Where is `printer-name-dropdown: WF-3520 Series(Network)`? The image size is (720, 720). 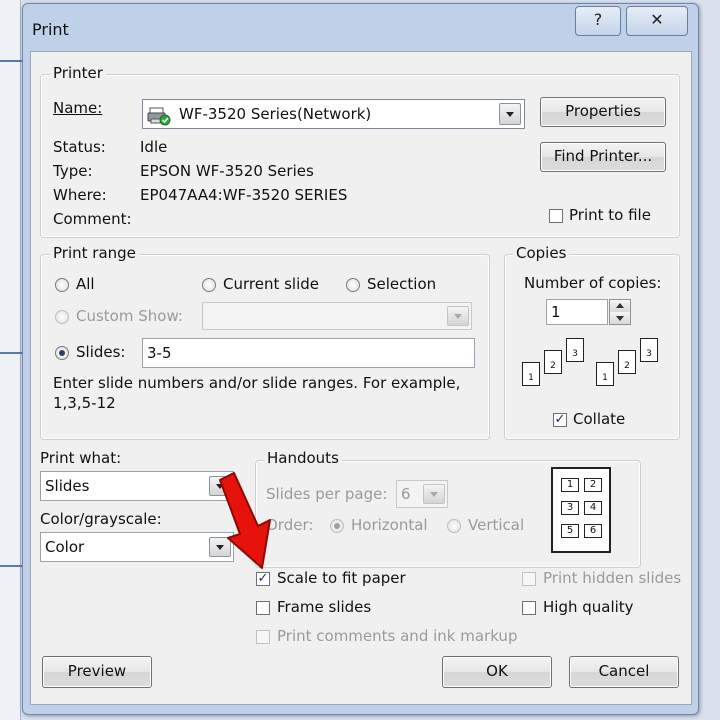
printer-name-dropdown: WF-3520 Series(Network) is located at coordinates (333, 114).